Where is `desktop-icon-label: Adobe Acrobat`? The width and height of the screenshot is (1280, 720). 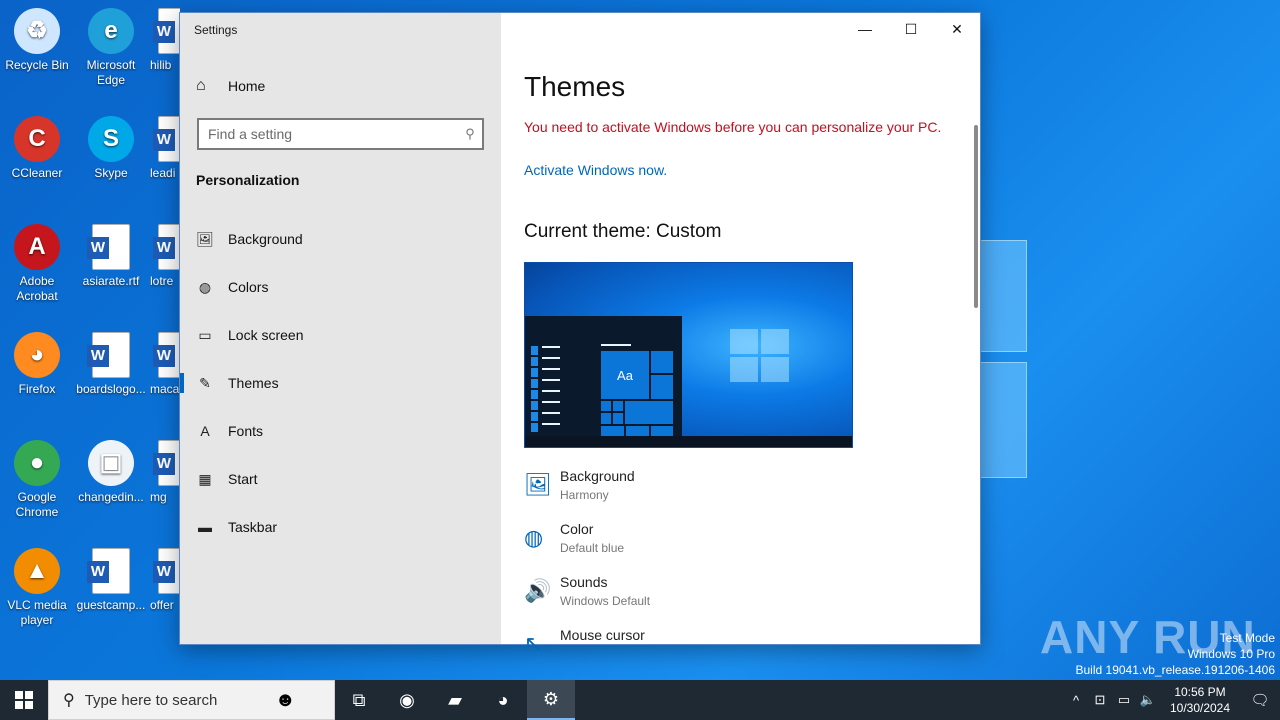
desktop-icon-label: Adobe Acrobat is located at coordinates (37, 288).